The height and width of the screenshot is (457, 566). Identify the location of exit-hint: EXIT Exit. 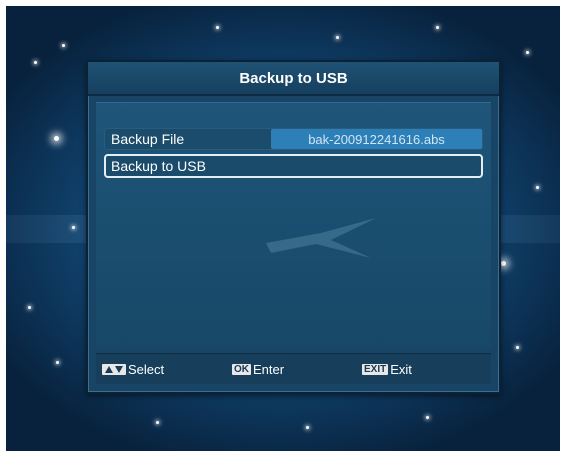
(387, 369).